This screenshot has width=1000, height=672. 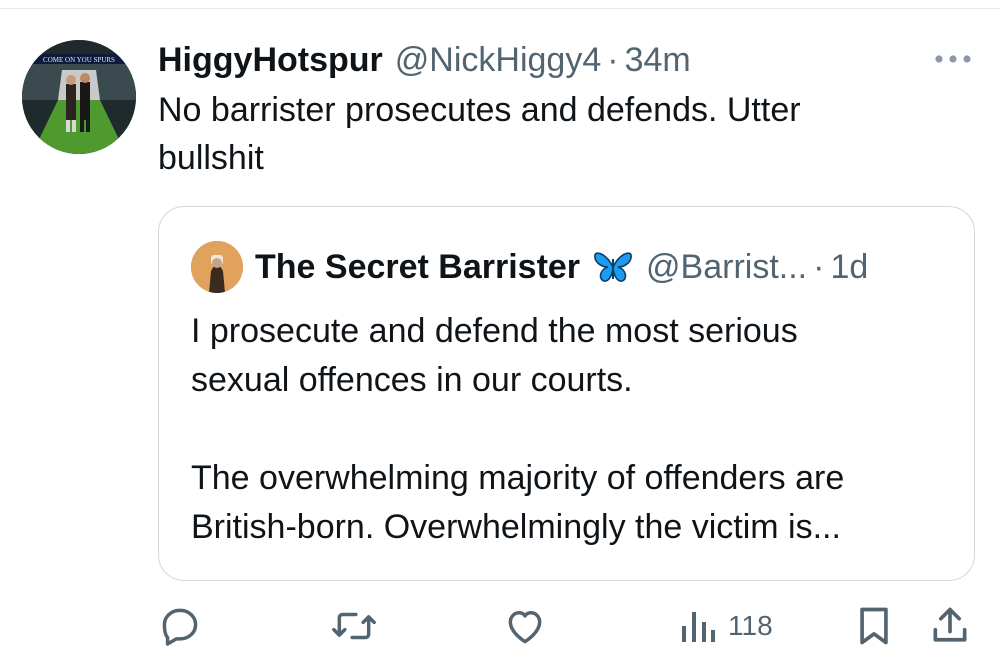 I want to click on quoted-header: The Secret Barrister @Barrist... · 1d, so click(x=561, y=267).